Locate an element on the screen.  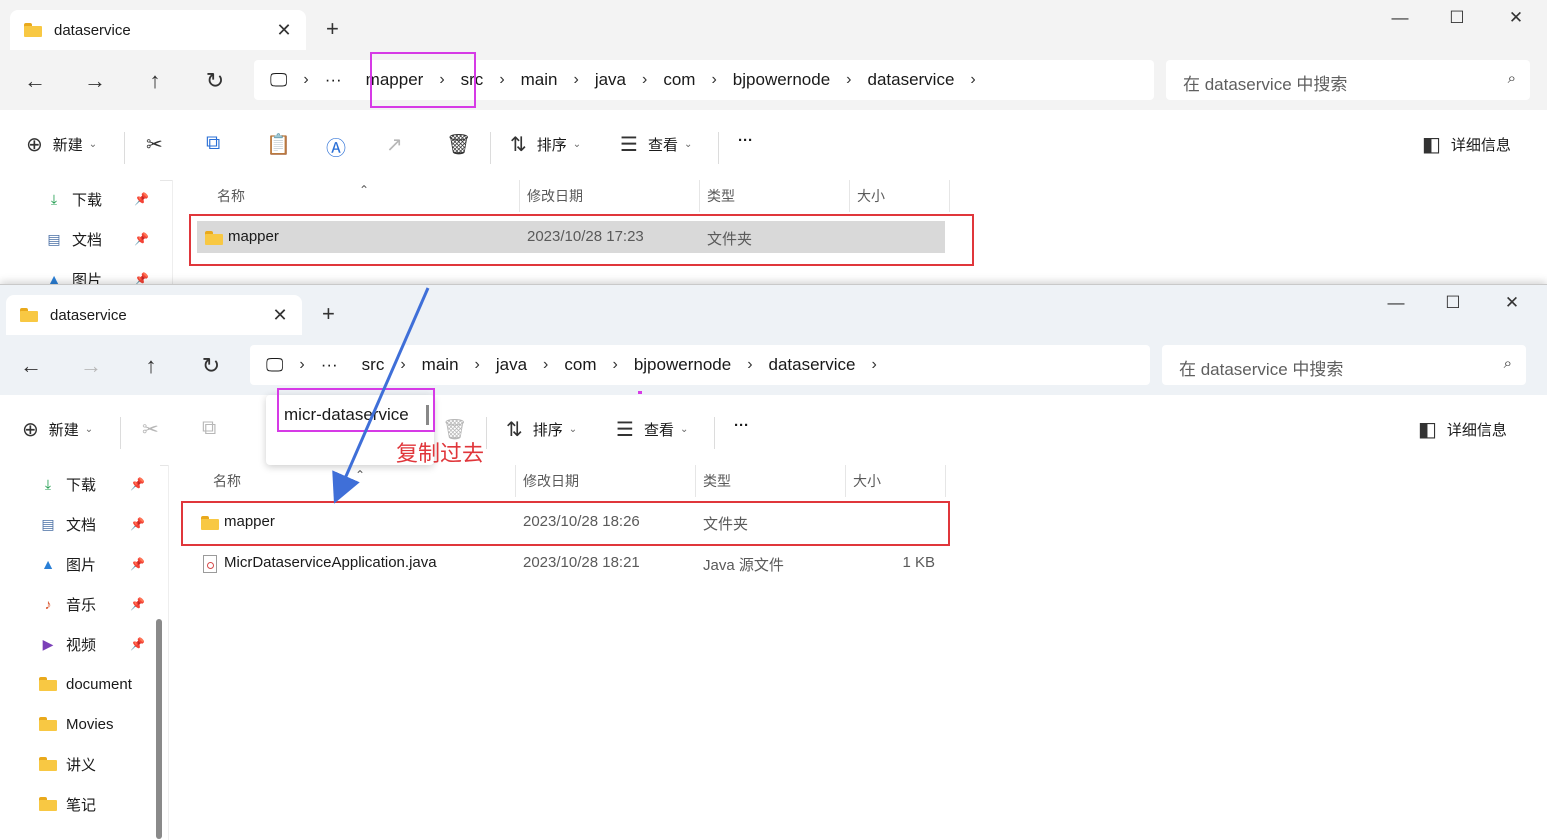
sidebar-scrollbar is located at coordinates (159, 729).